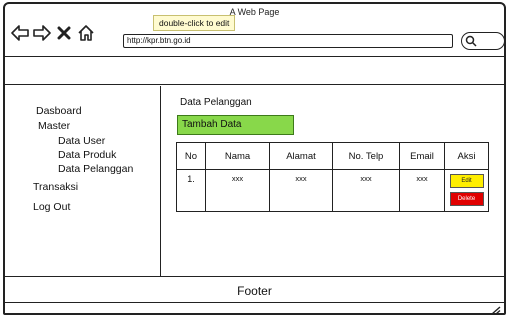  I want to click on footer-divider, so click(254, 276).